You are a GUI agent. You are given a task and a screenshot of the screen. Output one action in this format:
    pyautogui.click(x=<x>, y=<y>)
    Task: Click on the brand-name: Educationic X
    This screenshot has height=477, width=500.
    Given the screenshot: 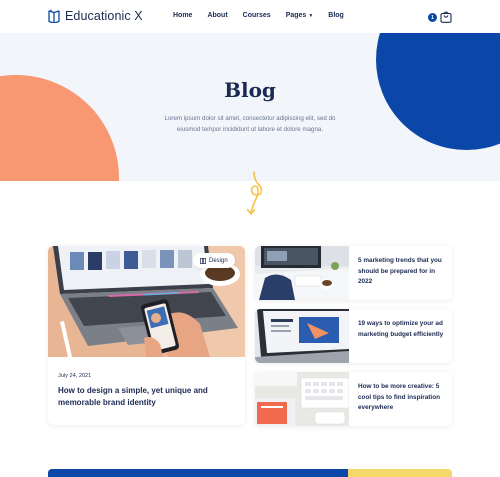 What is the action you would take?
    pyautogui.click(x=104, y=16)
    